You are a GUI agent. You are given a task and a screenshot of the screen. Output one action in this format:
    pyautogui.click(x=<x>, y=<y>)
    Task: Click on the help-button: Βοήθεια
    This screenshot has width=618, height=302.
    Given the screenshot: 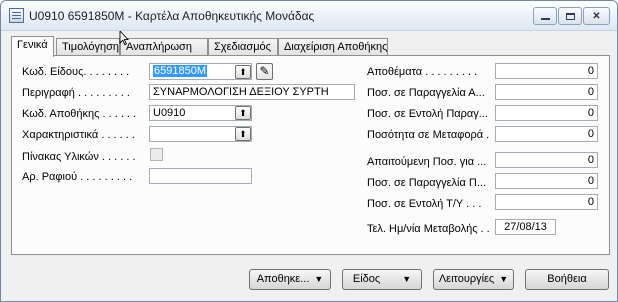 What is the action you would take?
    pyautogui.click(x=567, y=279)
    